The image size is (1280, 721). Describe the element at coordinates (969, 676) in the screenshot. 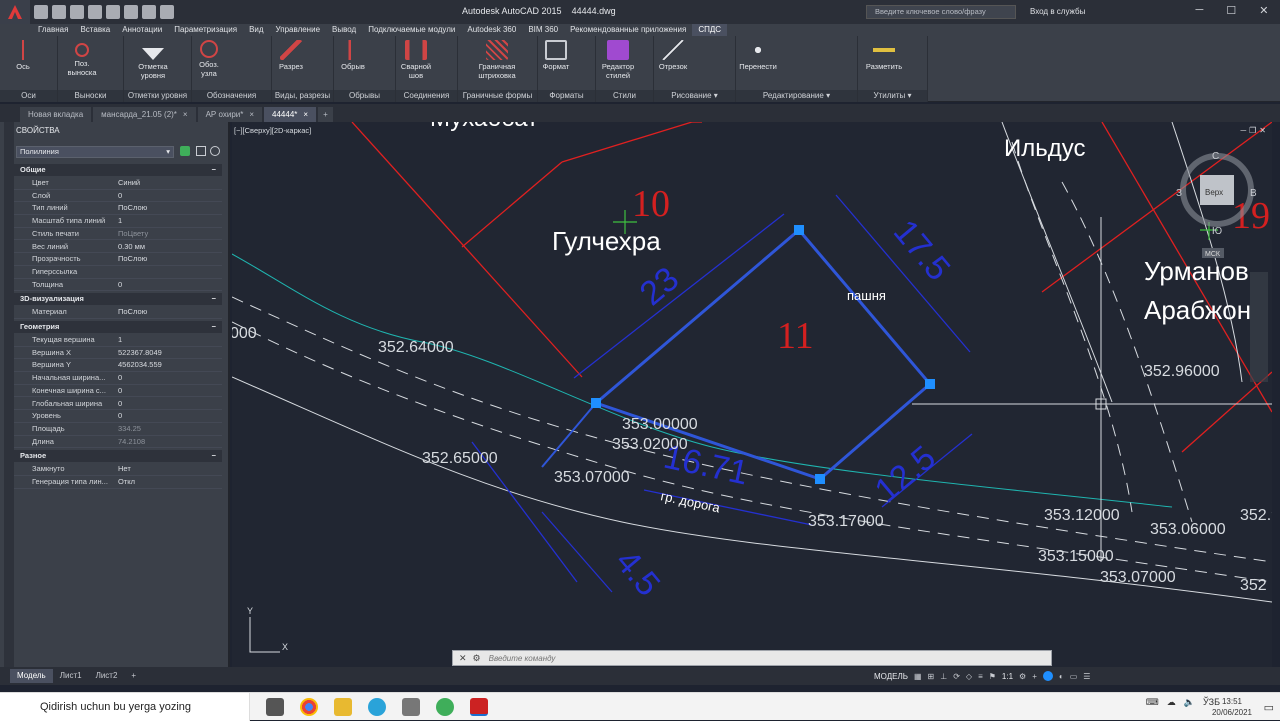

I see `osnap-icon: ◇` at that location.